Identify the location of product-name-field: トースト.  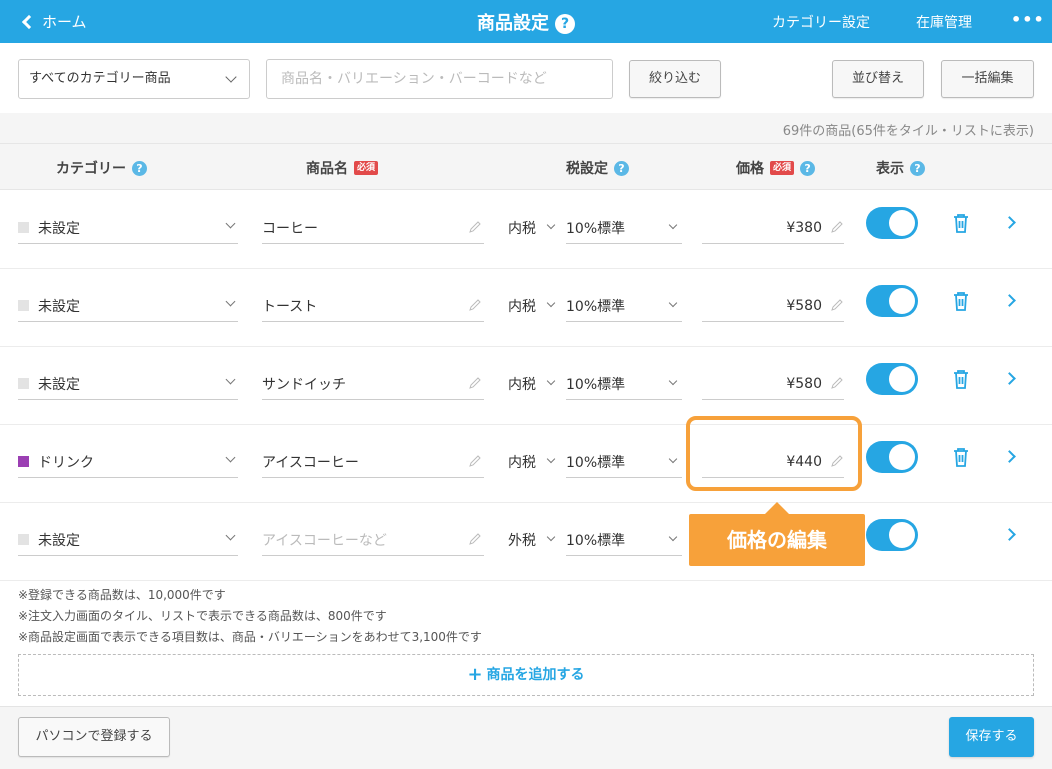
(373, 306).